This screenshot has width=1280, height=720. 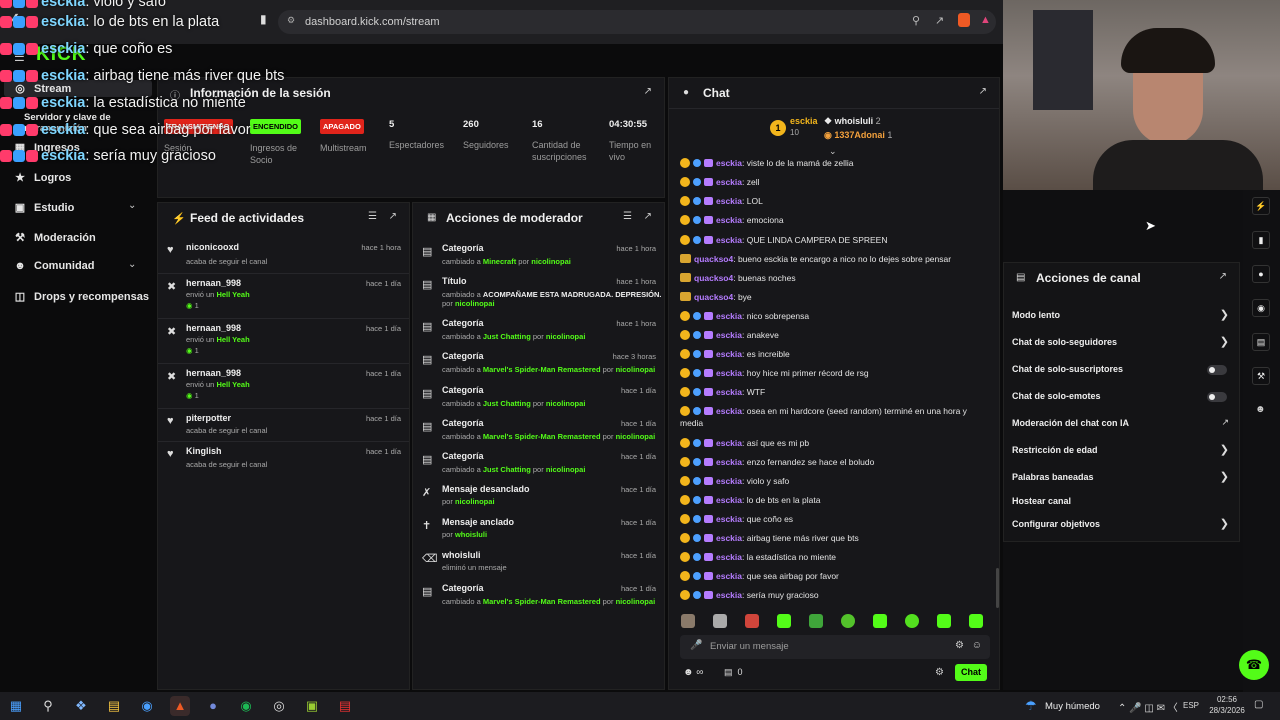 I want to click on chat-icon: ●, so click(x=1261, y=274).